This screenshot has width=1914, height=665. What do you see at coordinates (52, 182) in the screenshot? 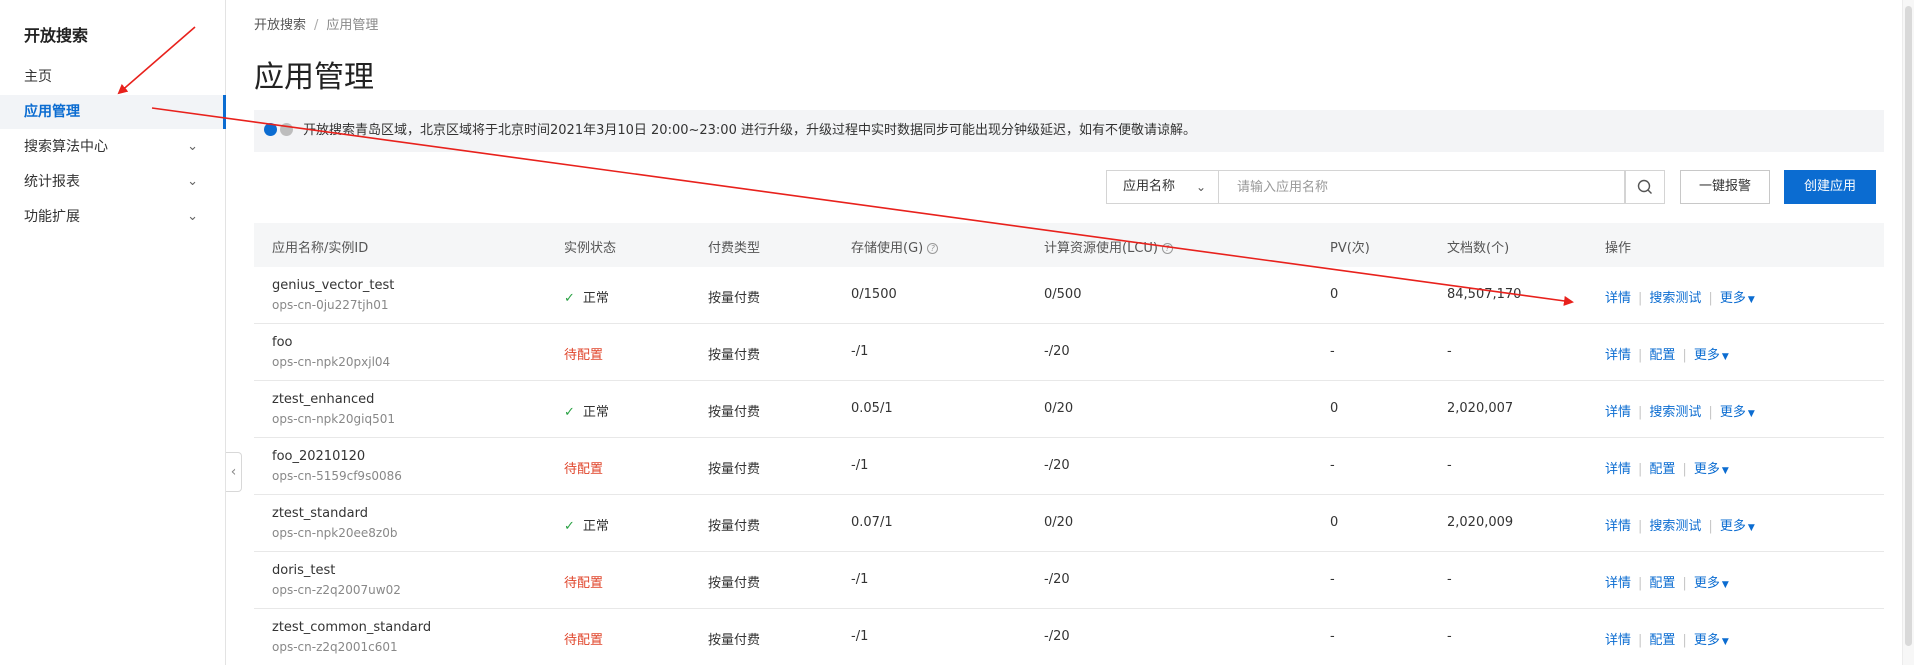
I see `sidebar-item-label: 统计报表` at bounding box center [52, 182].